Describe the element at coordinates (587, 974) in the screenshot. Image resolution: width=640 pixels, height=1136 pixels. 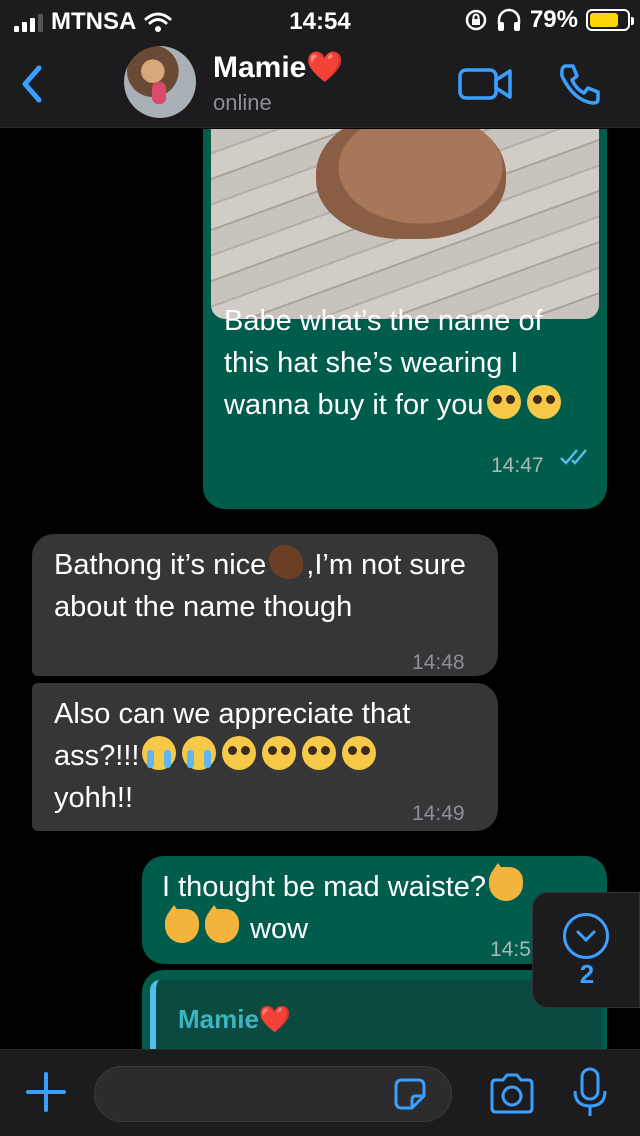
I see `unread-count-badge: 2` at that location.